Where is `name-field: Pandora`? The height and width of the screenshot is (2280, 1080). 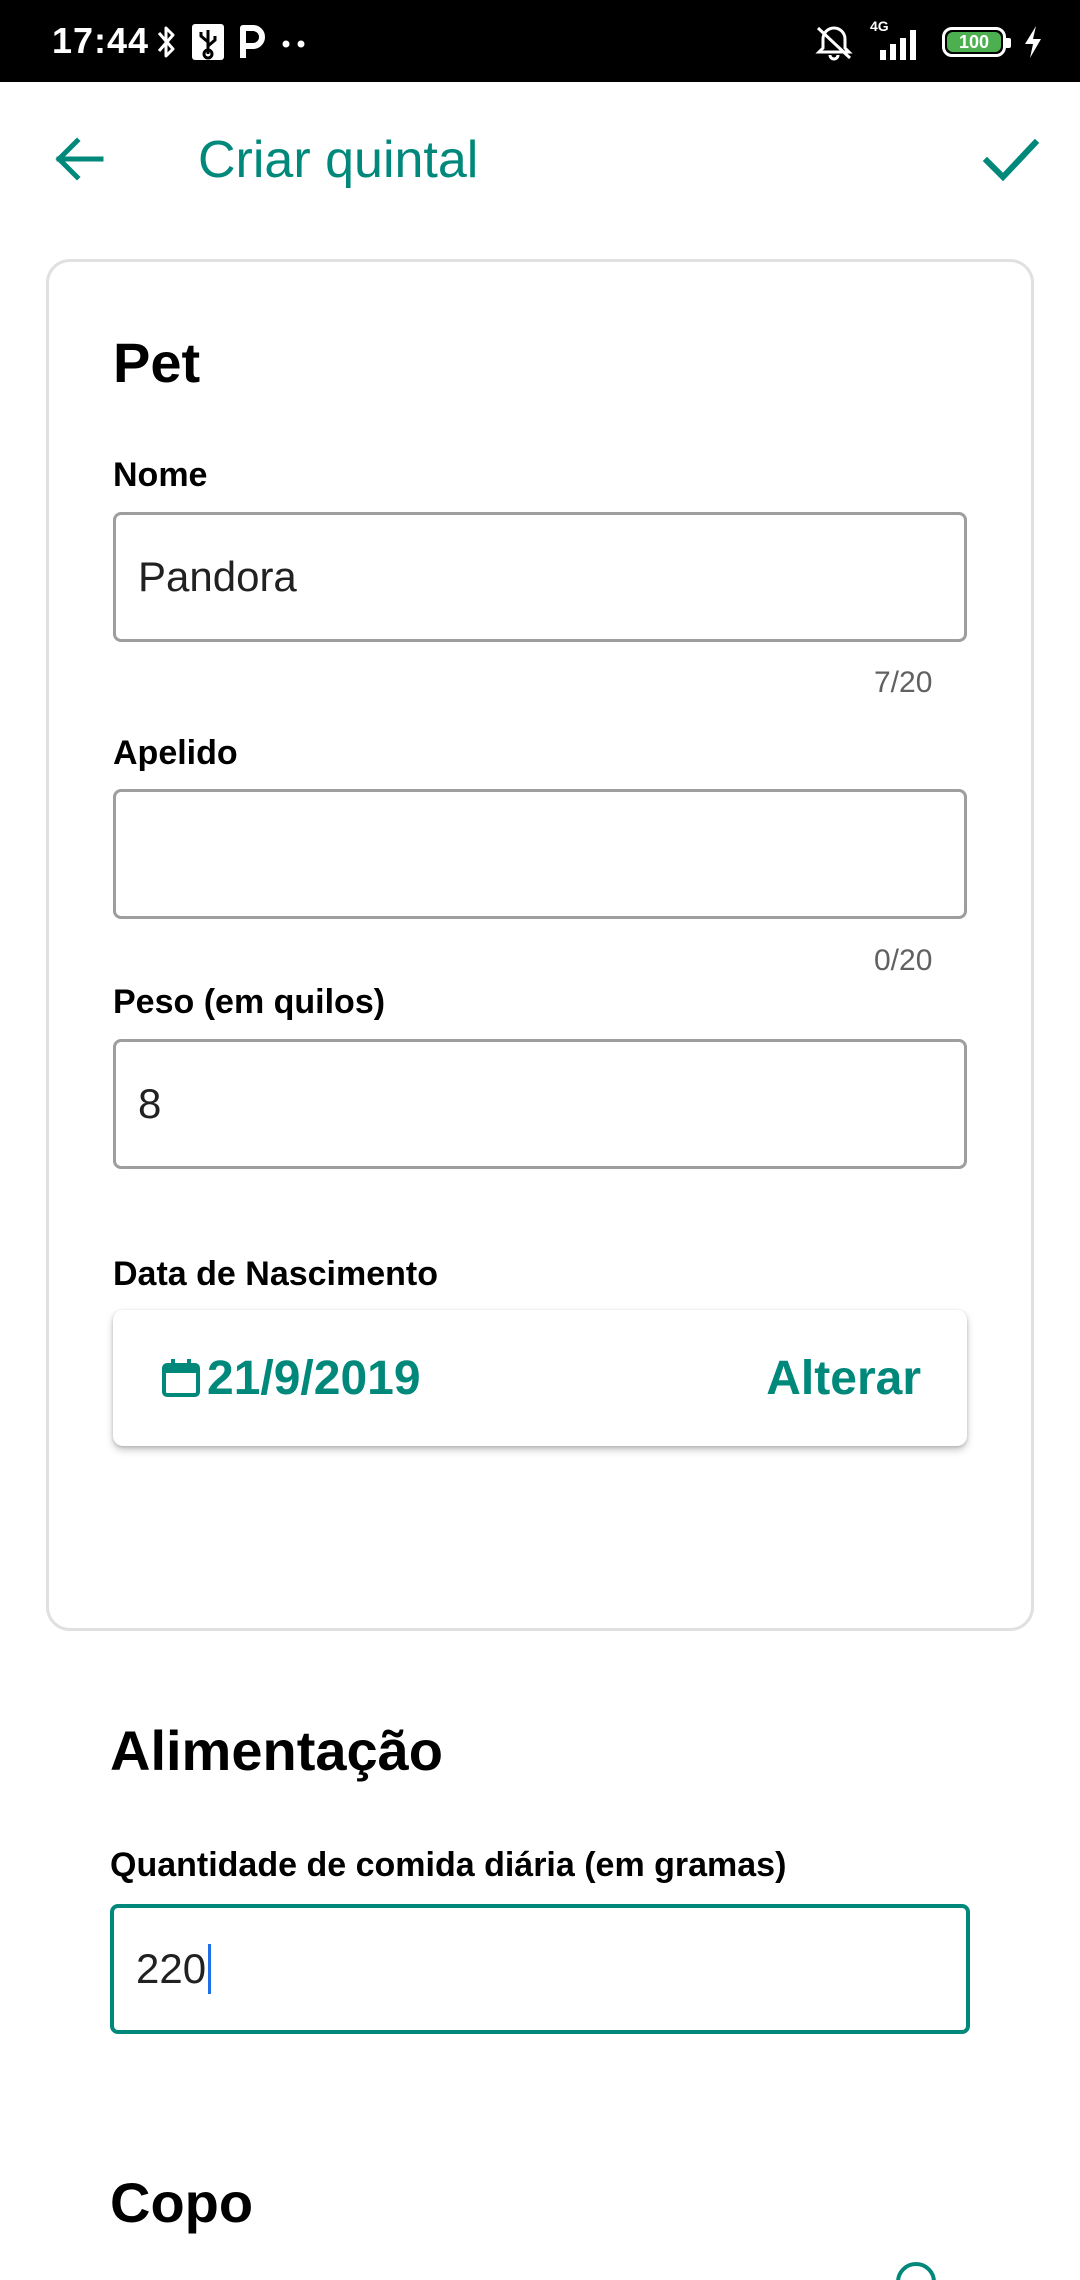 name-field: Pandora is located at coordinates (540, 577).